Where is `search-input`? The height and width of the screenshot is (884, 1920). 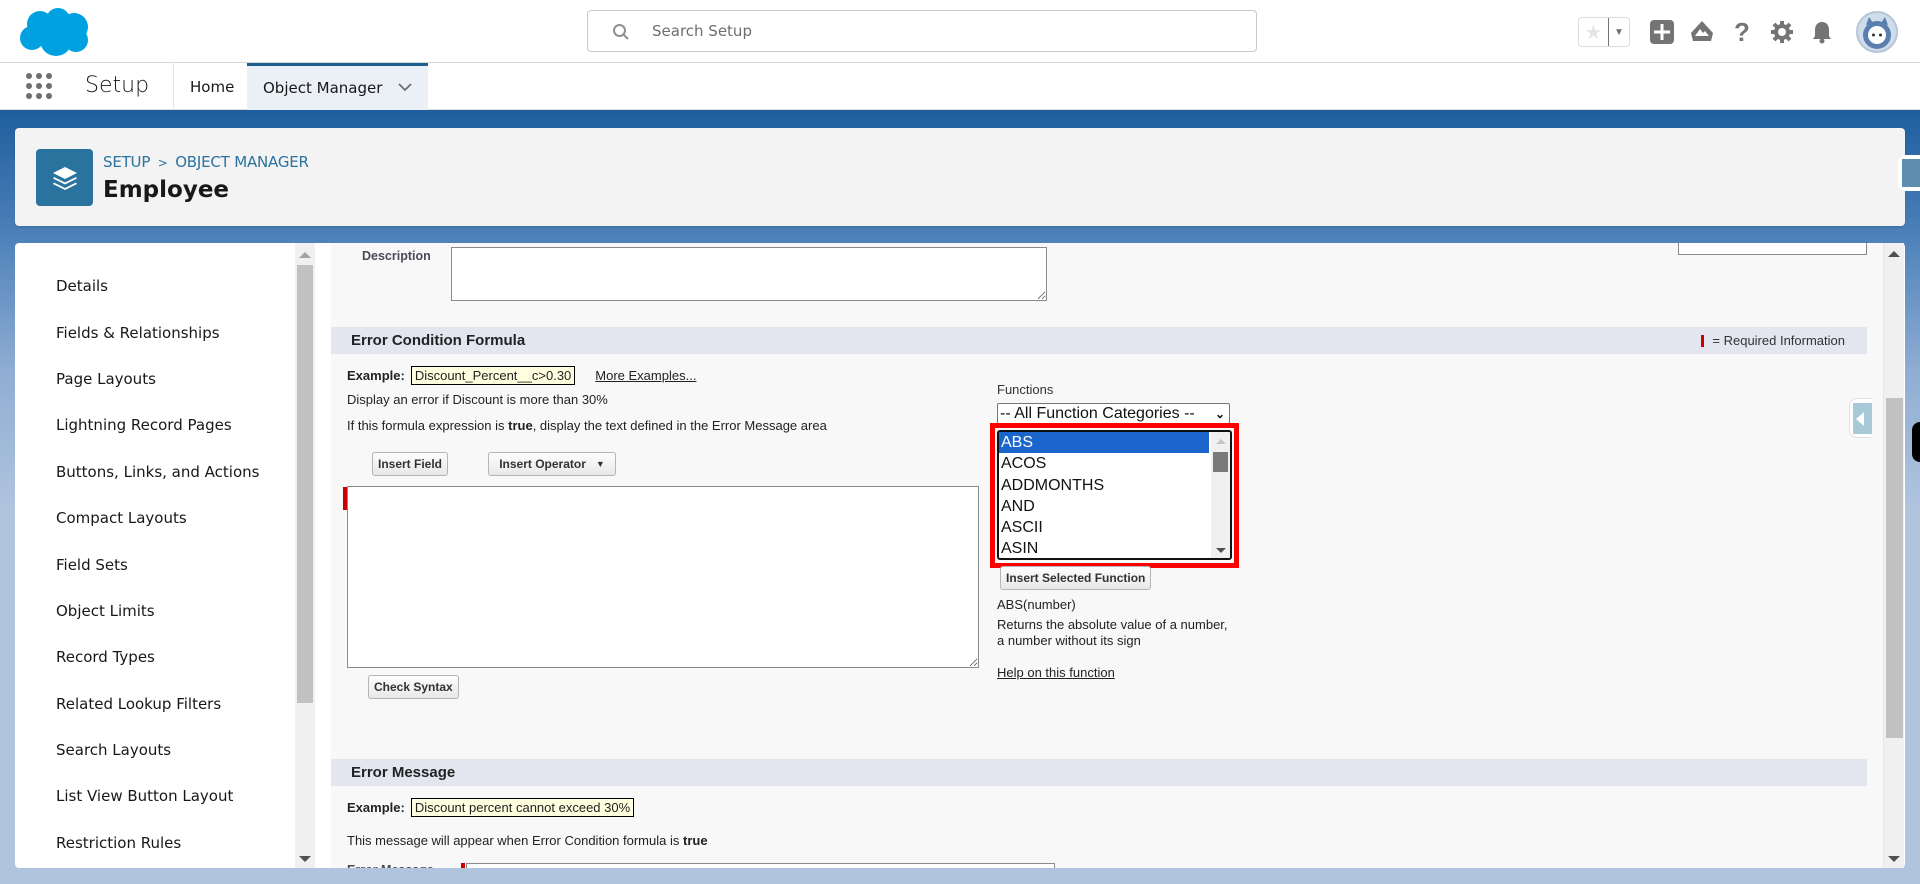
search-input is located at coordinates (942, 31).